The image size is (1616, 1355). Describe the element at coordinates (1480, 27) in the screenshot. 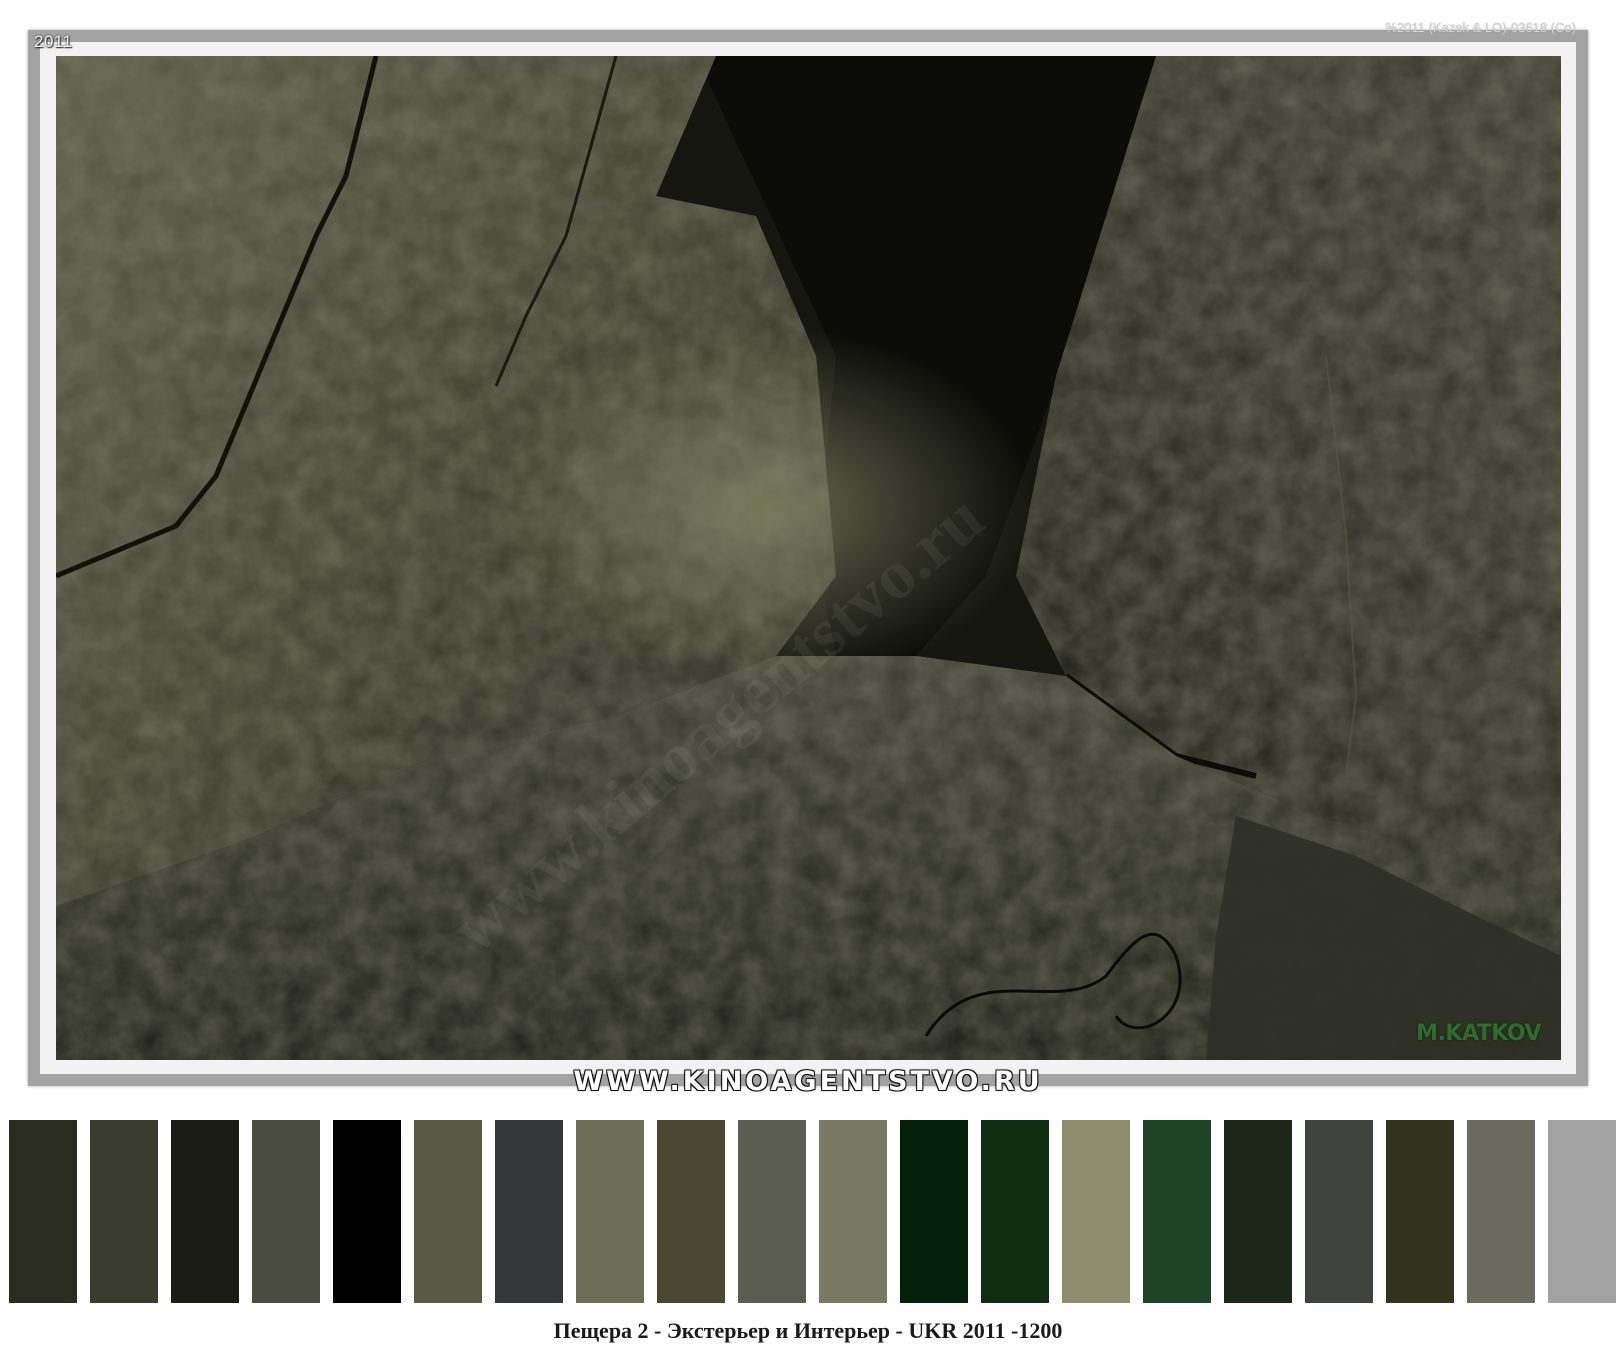

I see `copyright-label: %2011 (Kazek & LO)-03618 (Co)` at that location.